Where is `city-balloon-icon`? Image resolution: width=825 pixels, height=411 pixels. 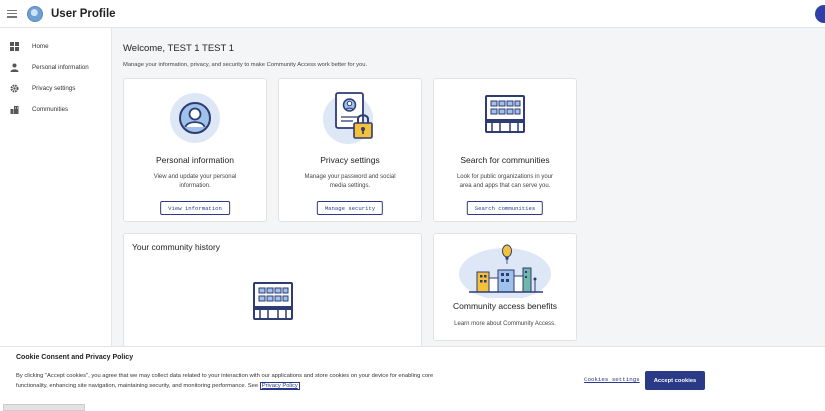 city-balloon-icon is located at coordinates (505, 271).